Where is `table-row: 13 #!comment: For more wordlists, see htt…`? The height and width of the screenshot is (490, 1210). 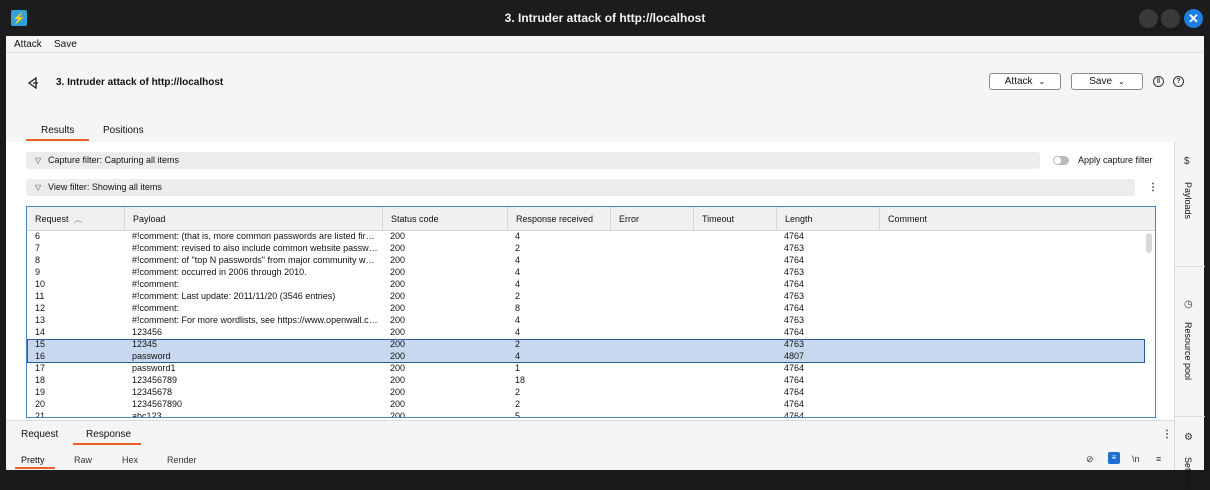 table-row: 13 #!comment: For more wordlists, see htt… is located at coordinates (586, 321).